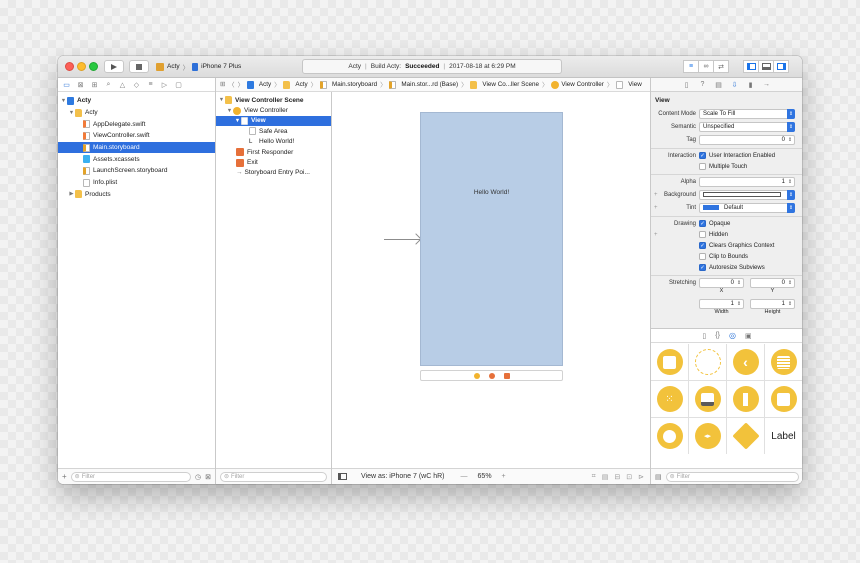 Image resolution: width=860 pixels, height=563 pixels. I want to click on tag-field: 0 ⇕, so click(747, 139).